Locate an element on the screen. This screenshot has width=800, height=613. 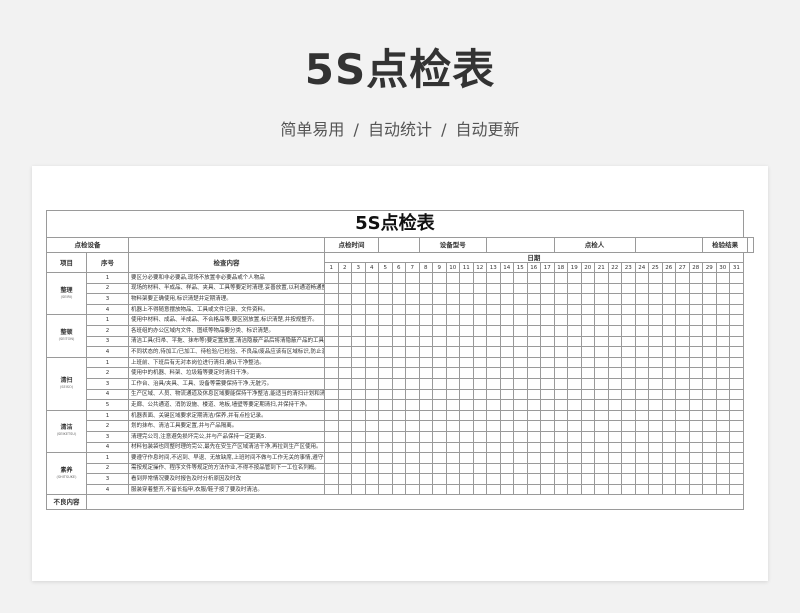
info-value-result is located at coordinates (750, 245).